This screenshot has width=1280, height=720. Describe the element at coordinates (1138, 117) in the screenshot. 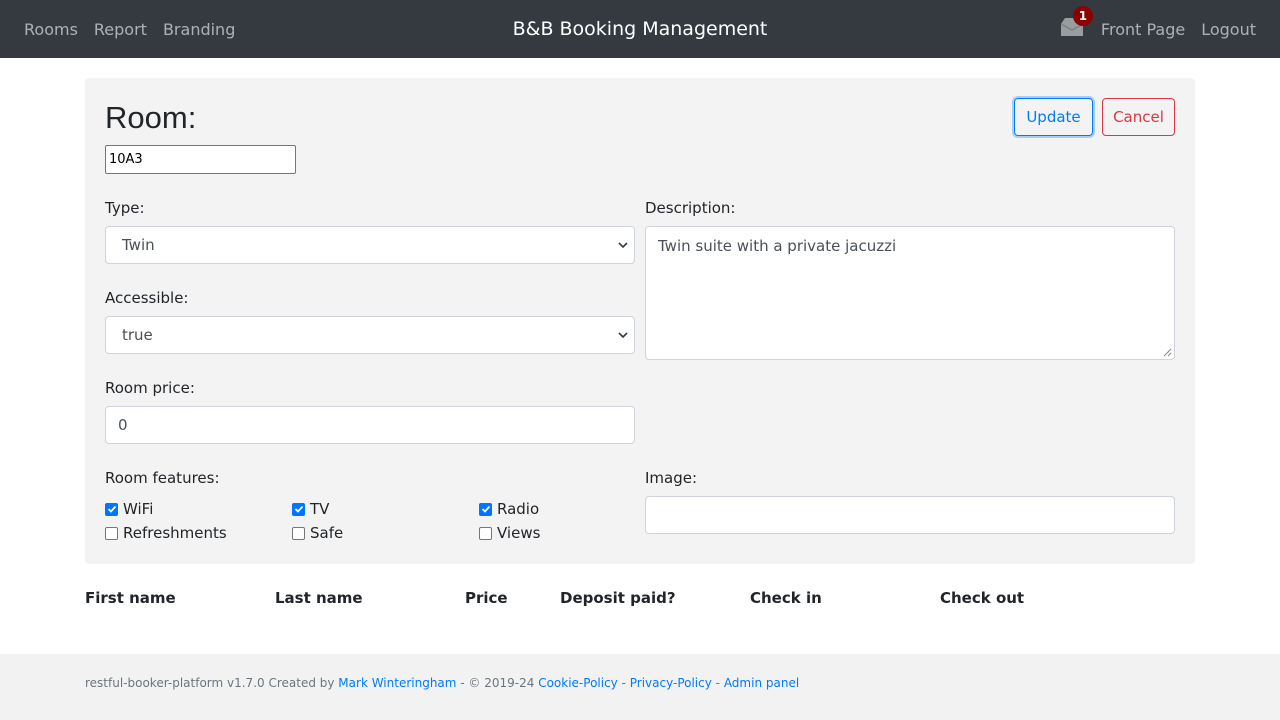

I see `cancel-button: Cancel` at that location.